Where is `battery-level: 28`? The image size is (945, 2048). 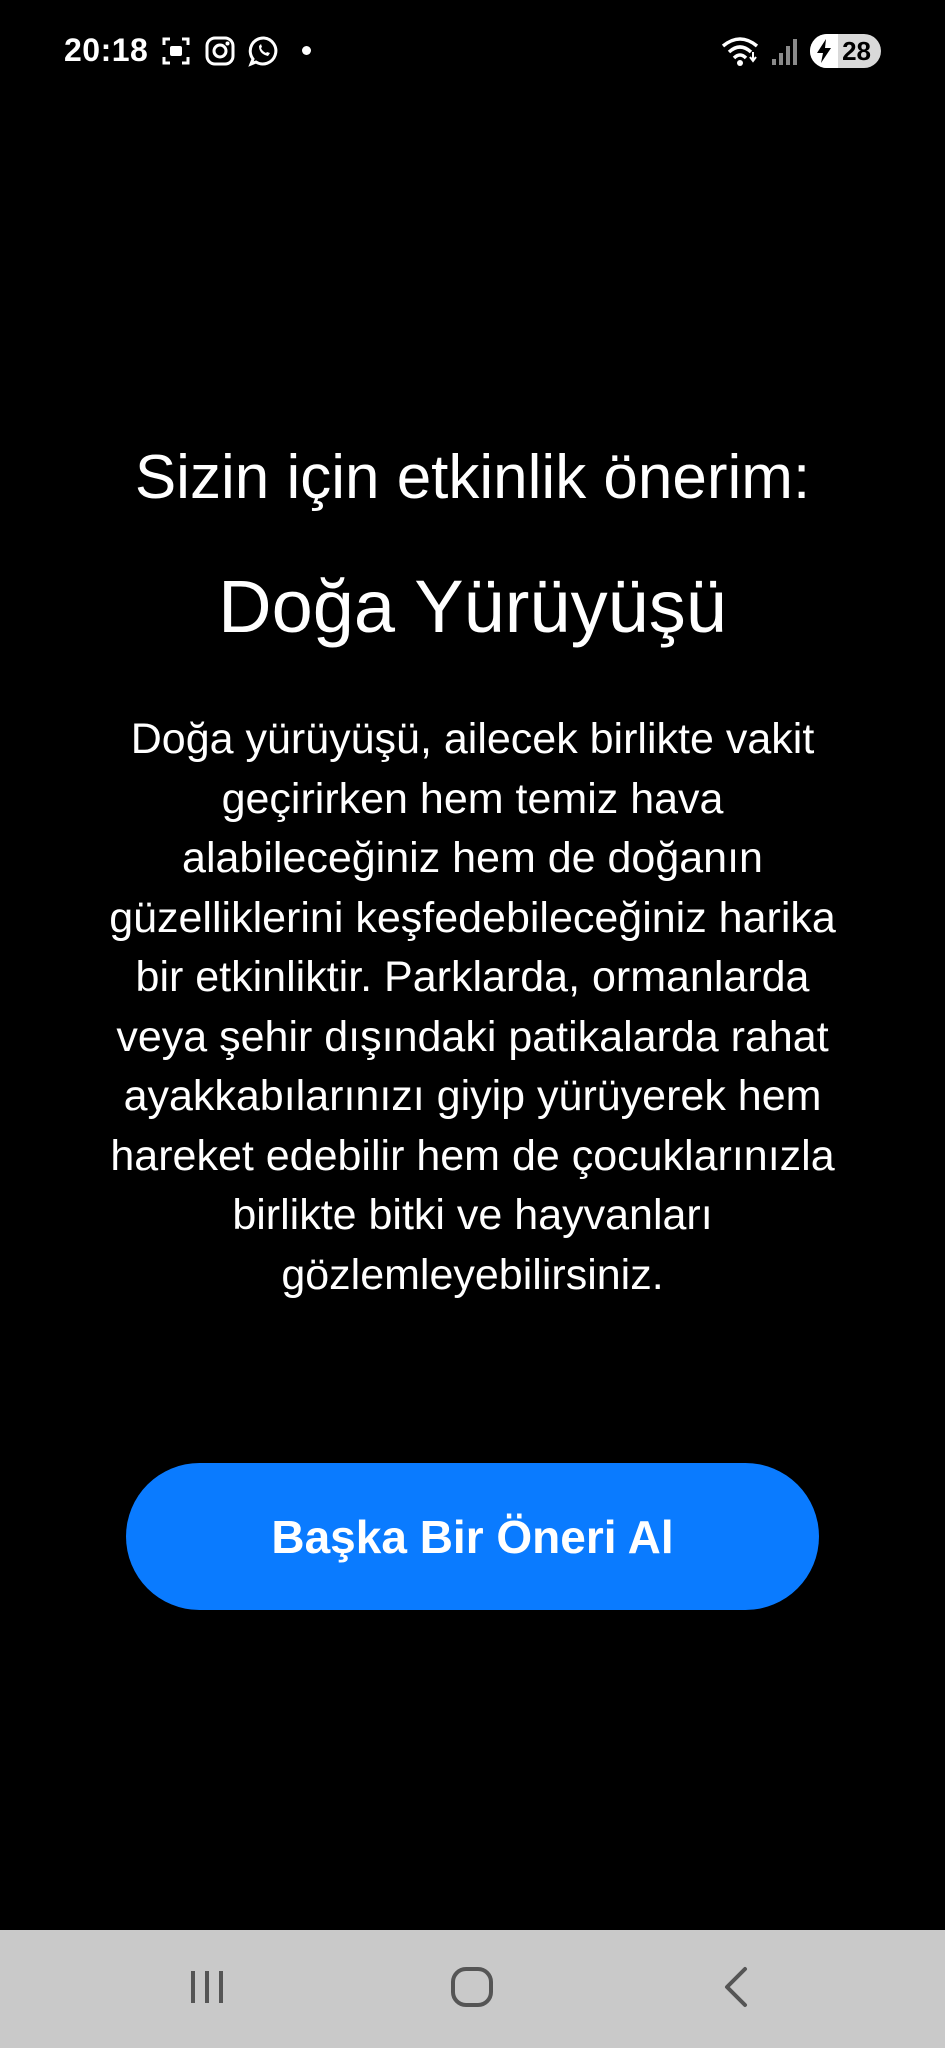
battery-level: 28 is located at coordinates (856, 50).